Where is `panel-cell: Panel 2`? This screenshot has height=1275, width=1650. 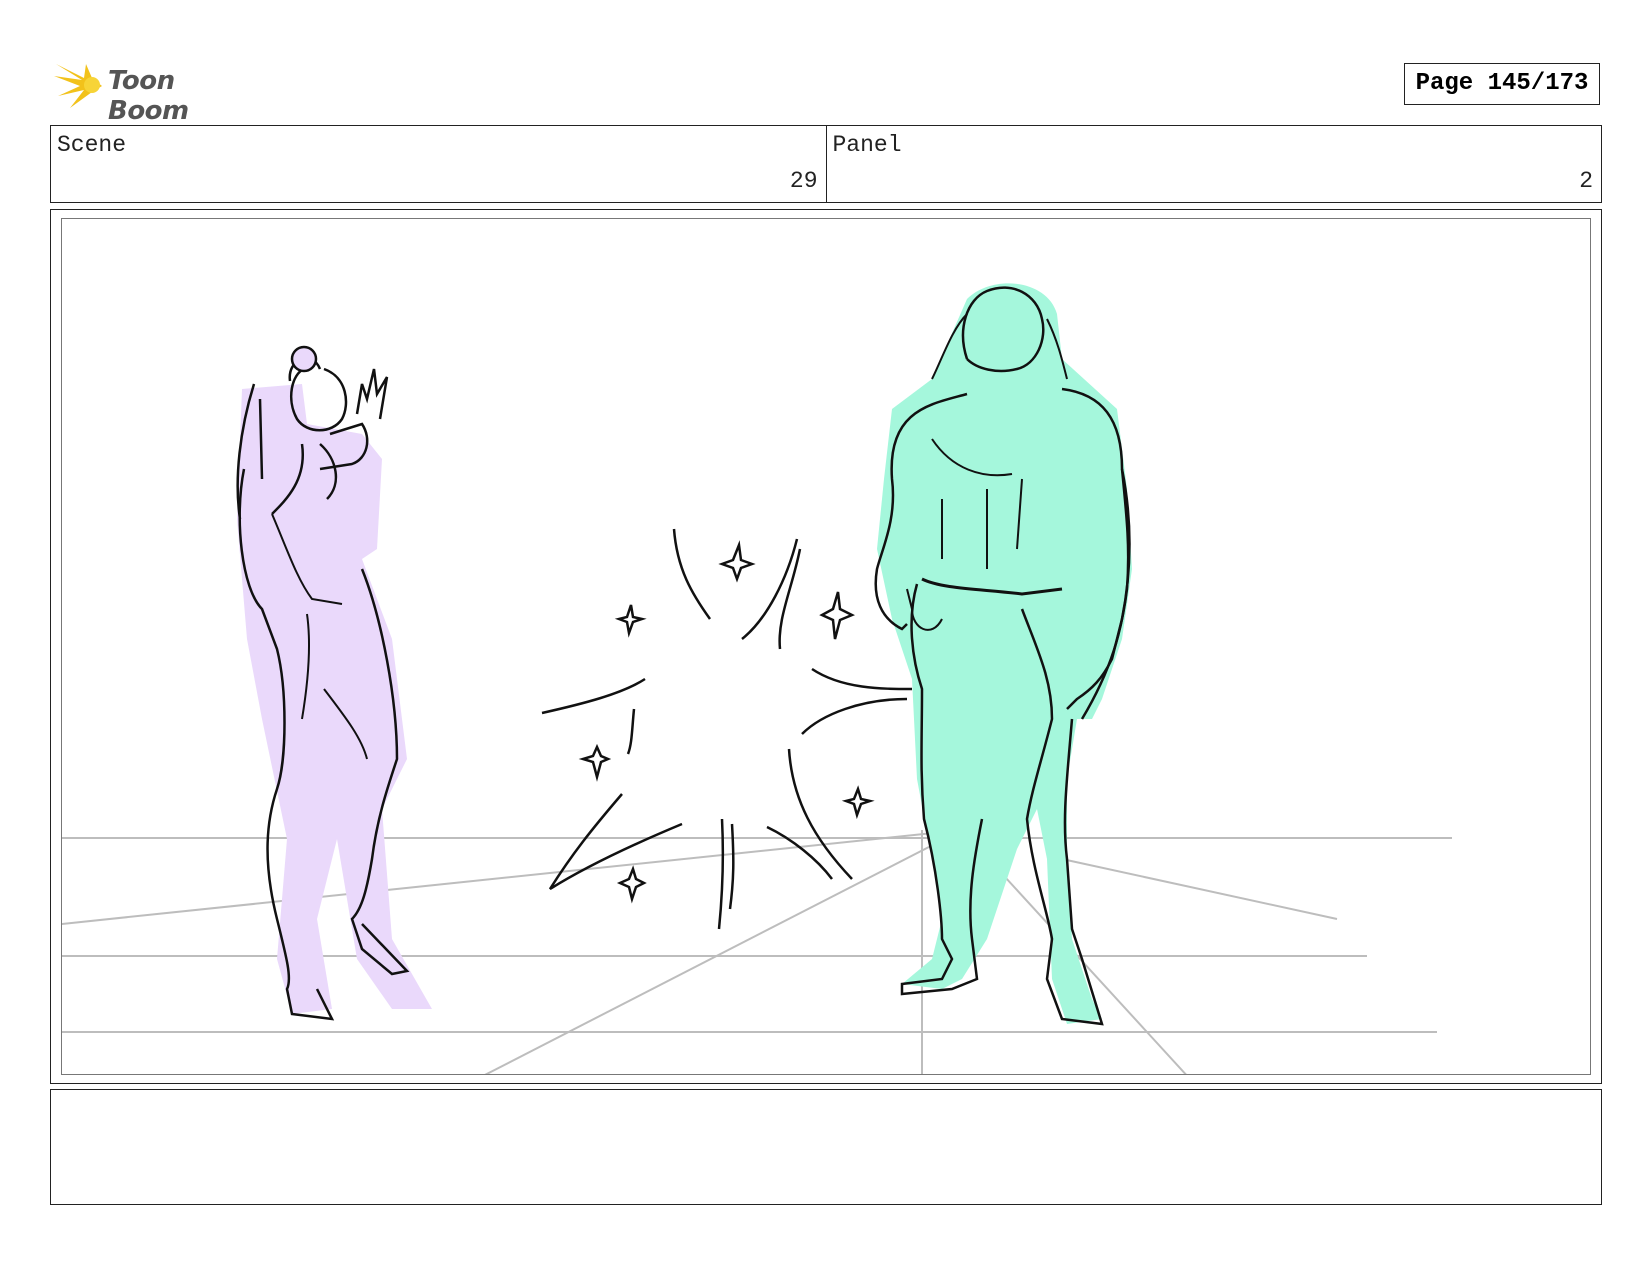 panel-cell: Panel 2 is located at coordinates (1213, 164).